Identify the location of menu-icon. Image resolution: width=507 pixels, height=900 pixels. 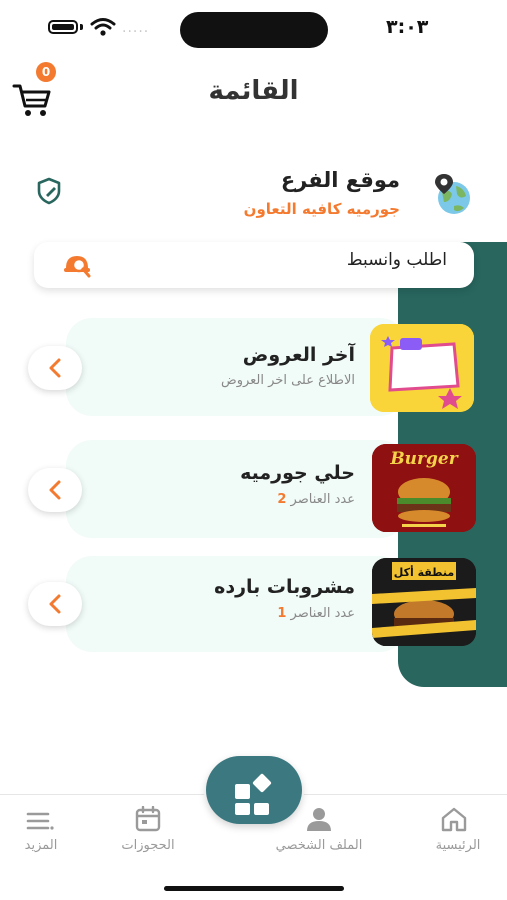
(40, 821).